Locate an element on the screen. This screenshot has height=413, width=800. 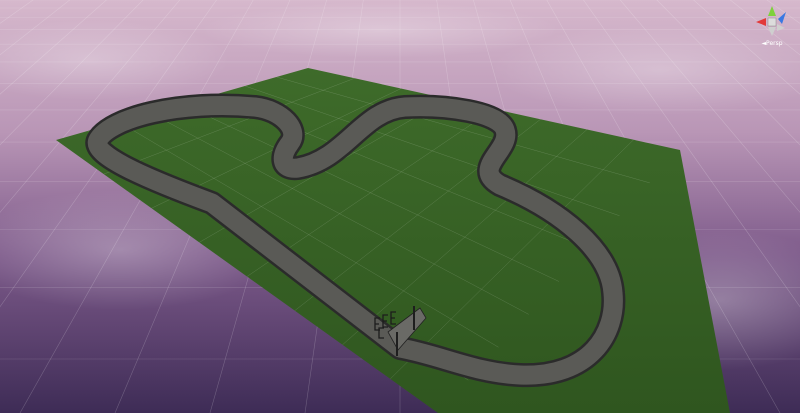
gizmo-center-cube is located at coordinates (772, 22).